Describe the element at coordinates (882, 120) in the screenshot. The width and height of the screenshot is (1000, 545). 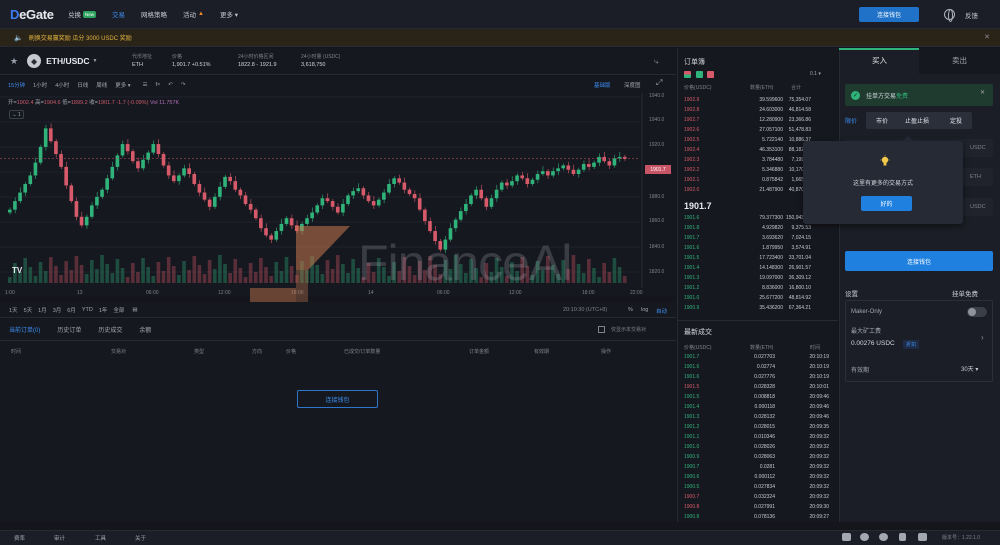
I see `order-type-market: 市价` at that location.